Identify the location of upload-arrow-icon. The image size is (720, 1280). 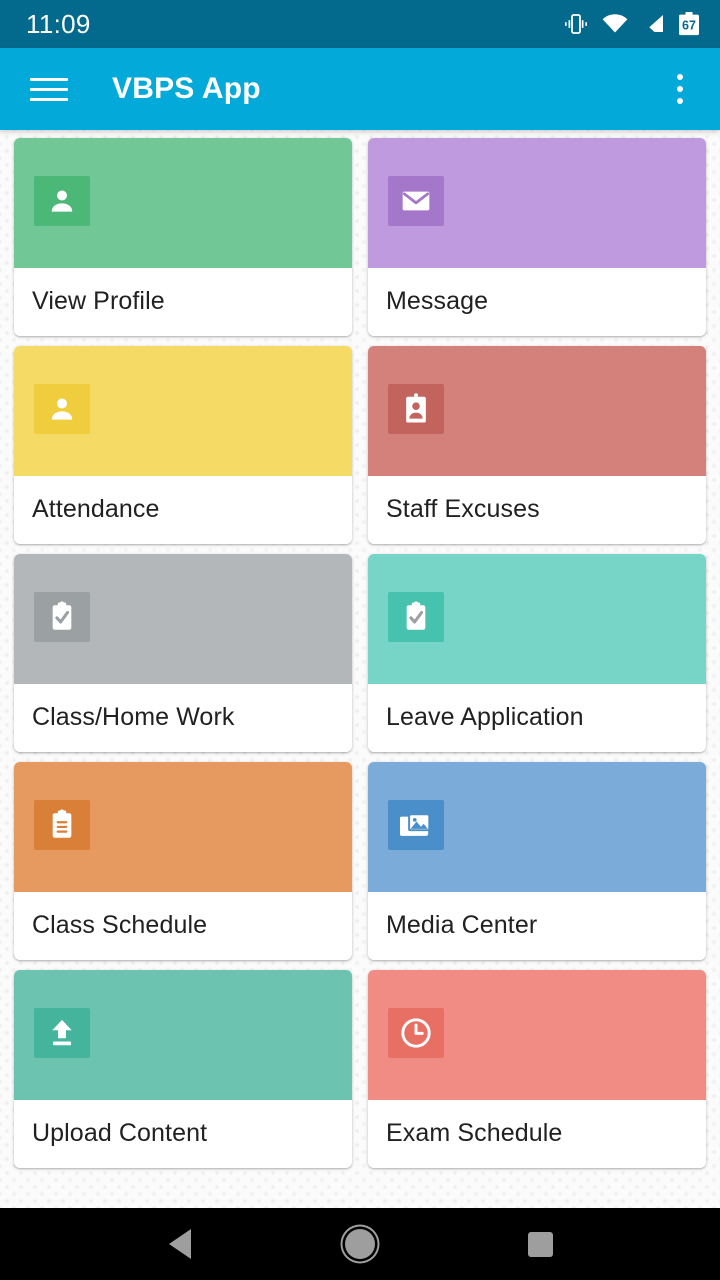
(62, 1033).